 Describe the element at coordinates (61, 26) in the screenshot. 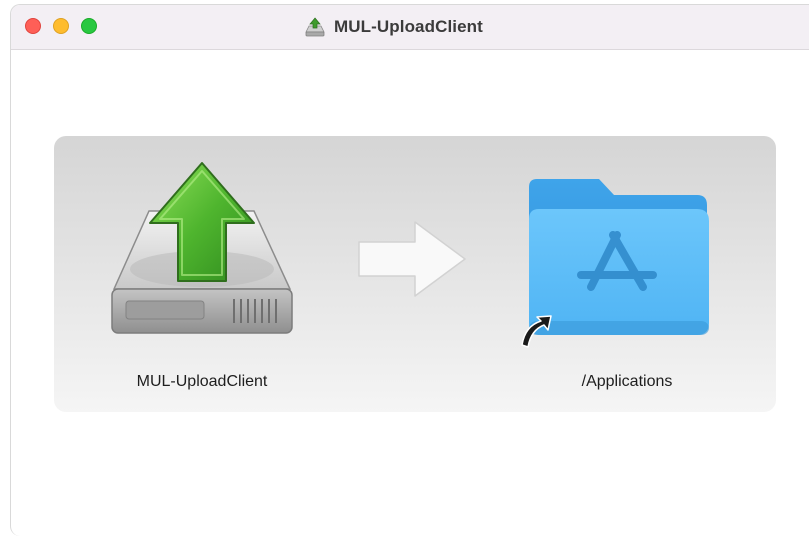

I see `minimize-button` at that location.